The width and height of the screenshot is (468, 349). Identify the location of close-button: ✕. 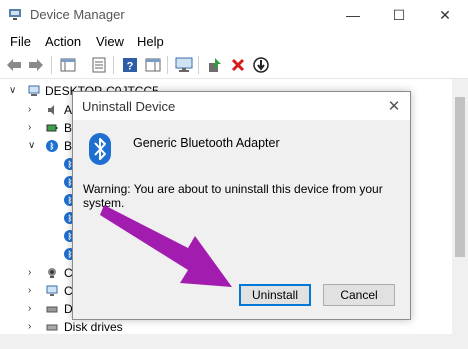
(445, 15).